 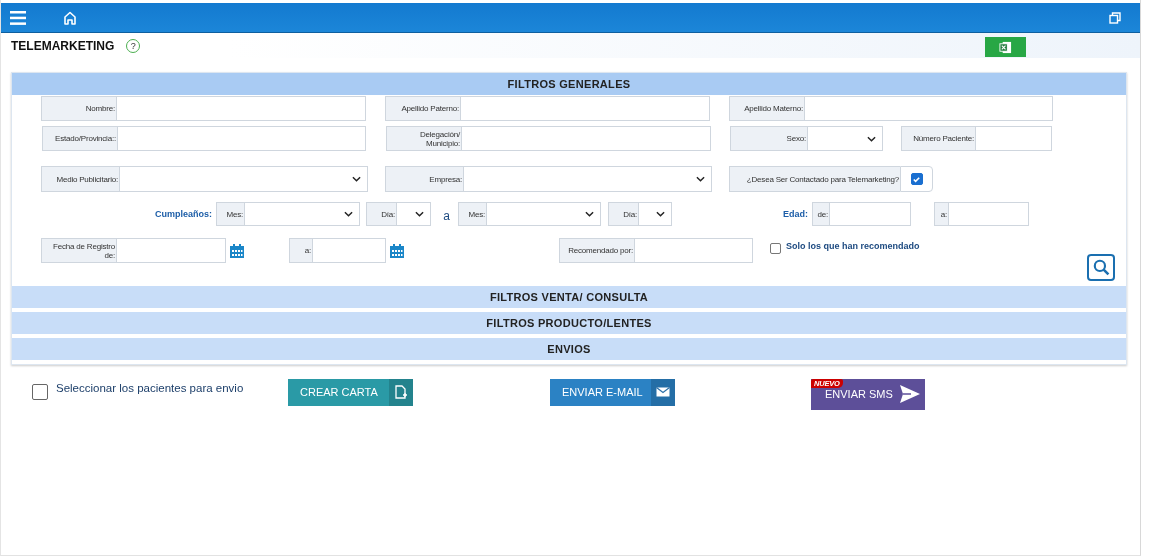 What do you see at coordinates (569, 349) in the screenshot?
I see `section-header: ENVIOS` at bounding box center [569, 349].